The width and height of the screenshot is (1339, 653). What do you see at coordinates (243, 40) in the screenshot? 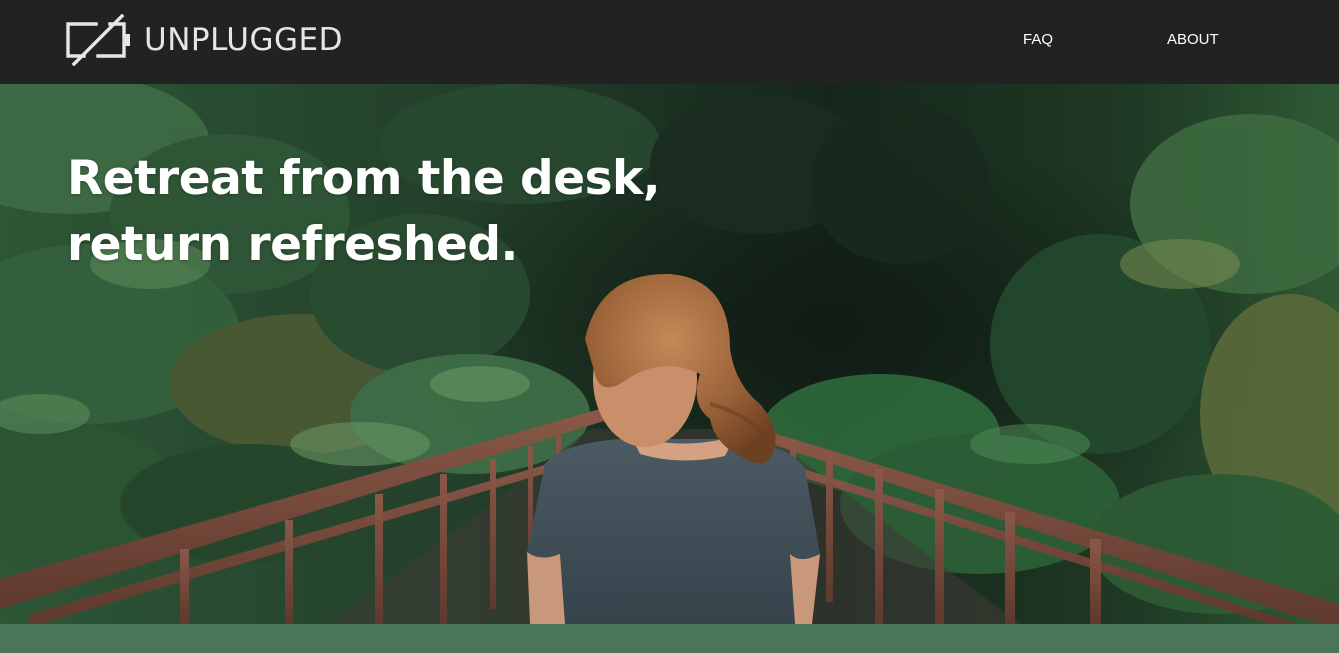
I see `brand-name: UNPLUGGED` at bounding box center [243, 40].